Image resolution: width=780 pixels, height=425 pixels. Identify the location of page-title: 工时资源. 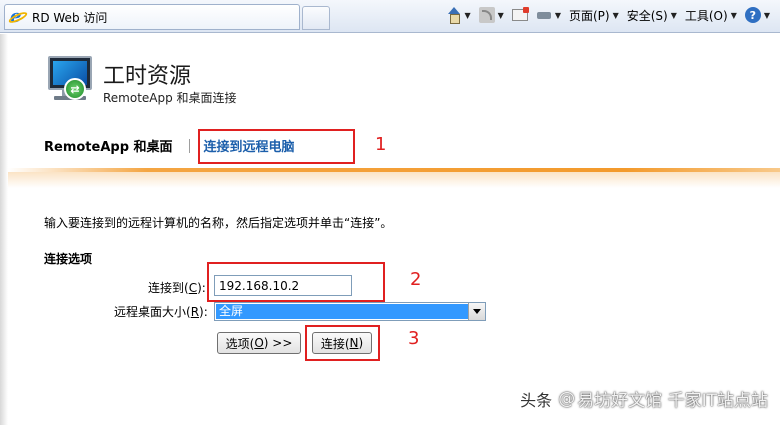
(147, 76).